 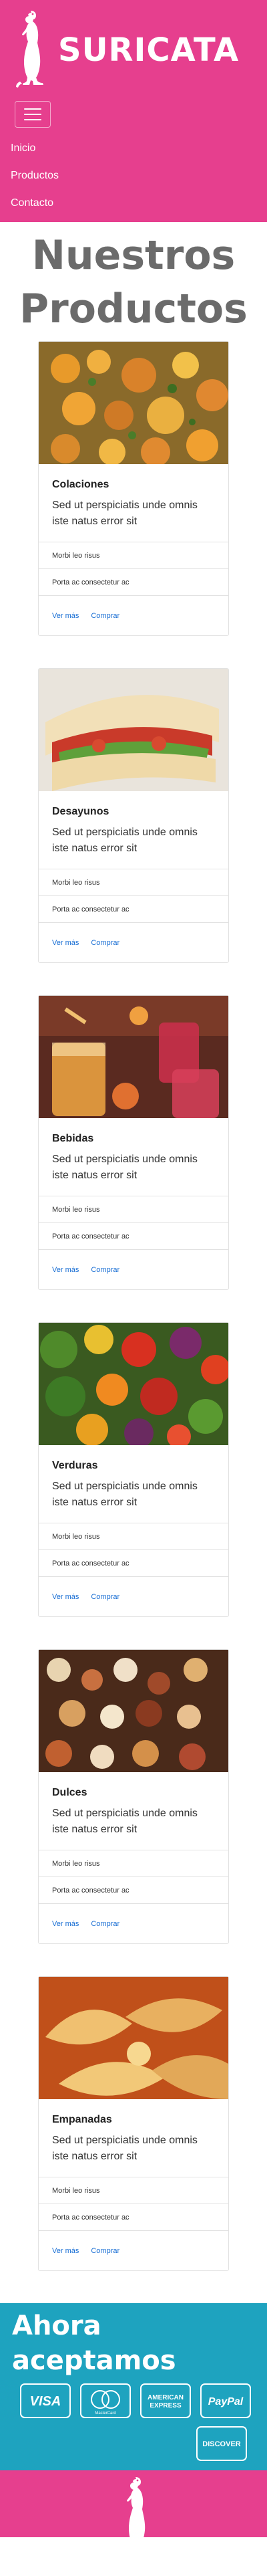 I want to click on svg-text: PayPal, so click(x=226, y=2401).